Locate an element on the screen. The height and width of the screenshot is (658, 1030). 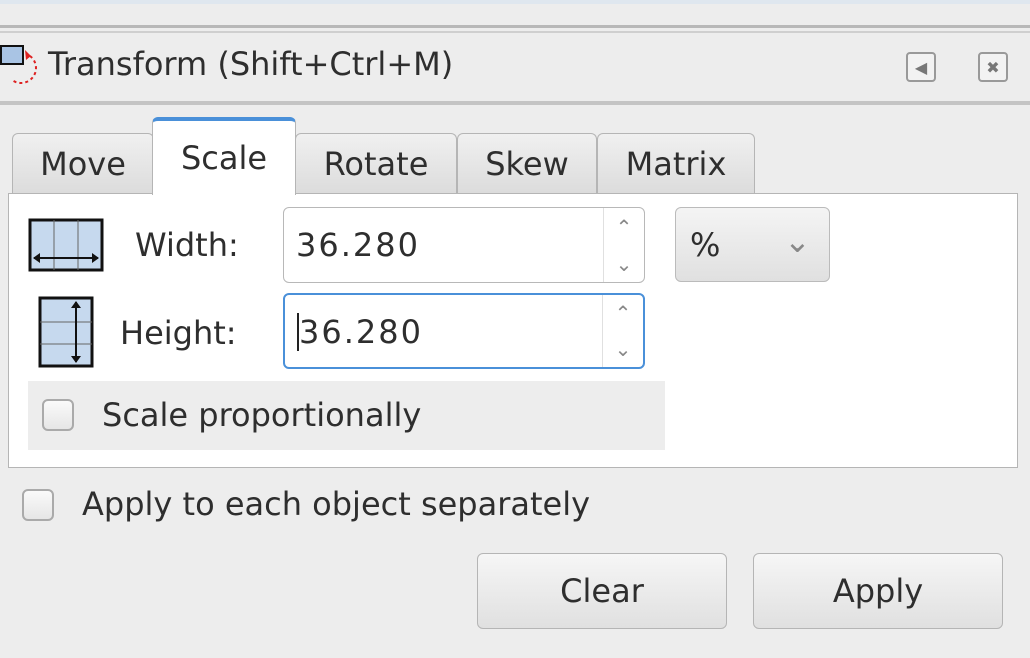
scale-proportionally-row: Scale proportionally is located at coordinates (346, 415).